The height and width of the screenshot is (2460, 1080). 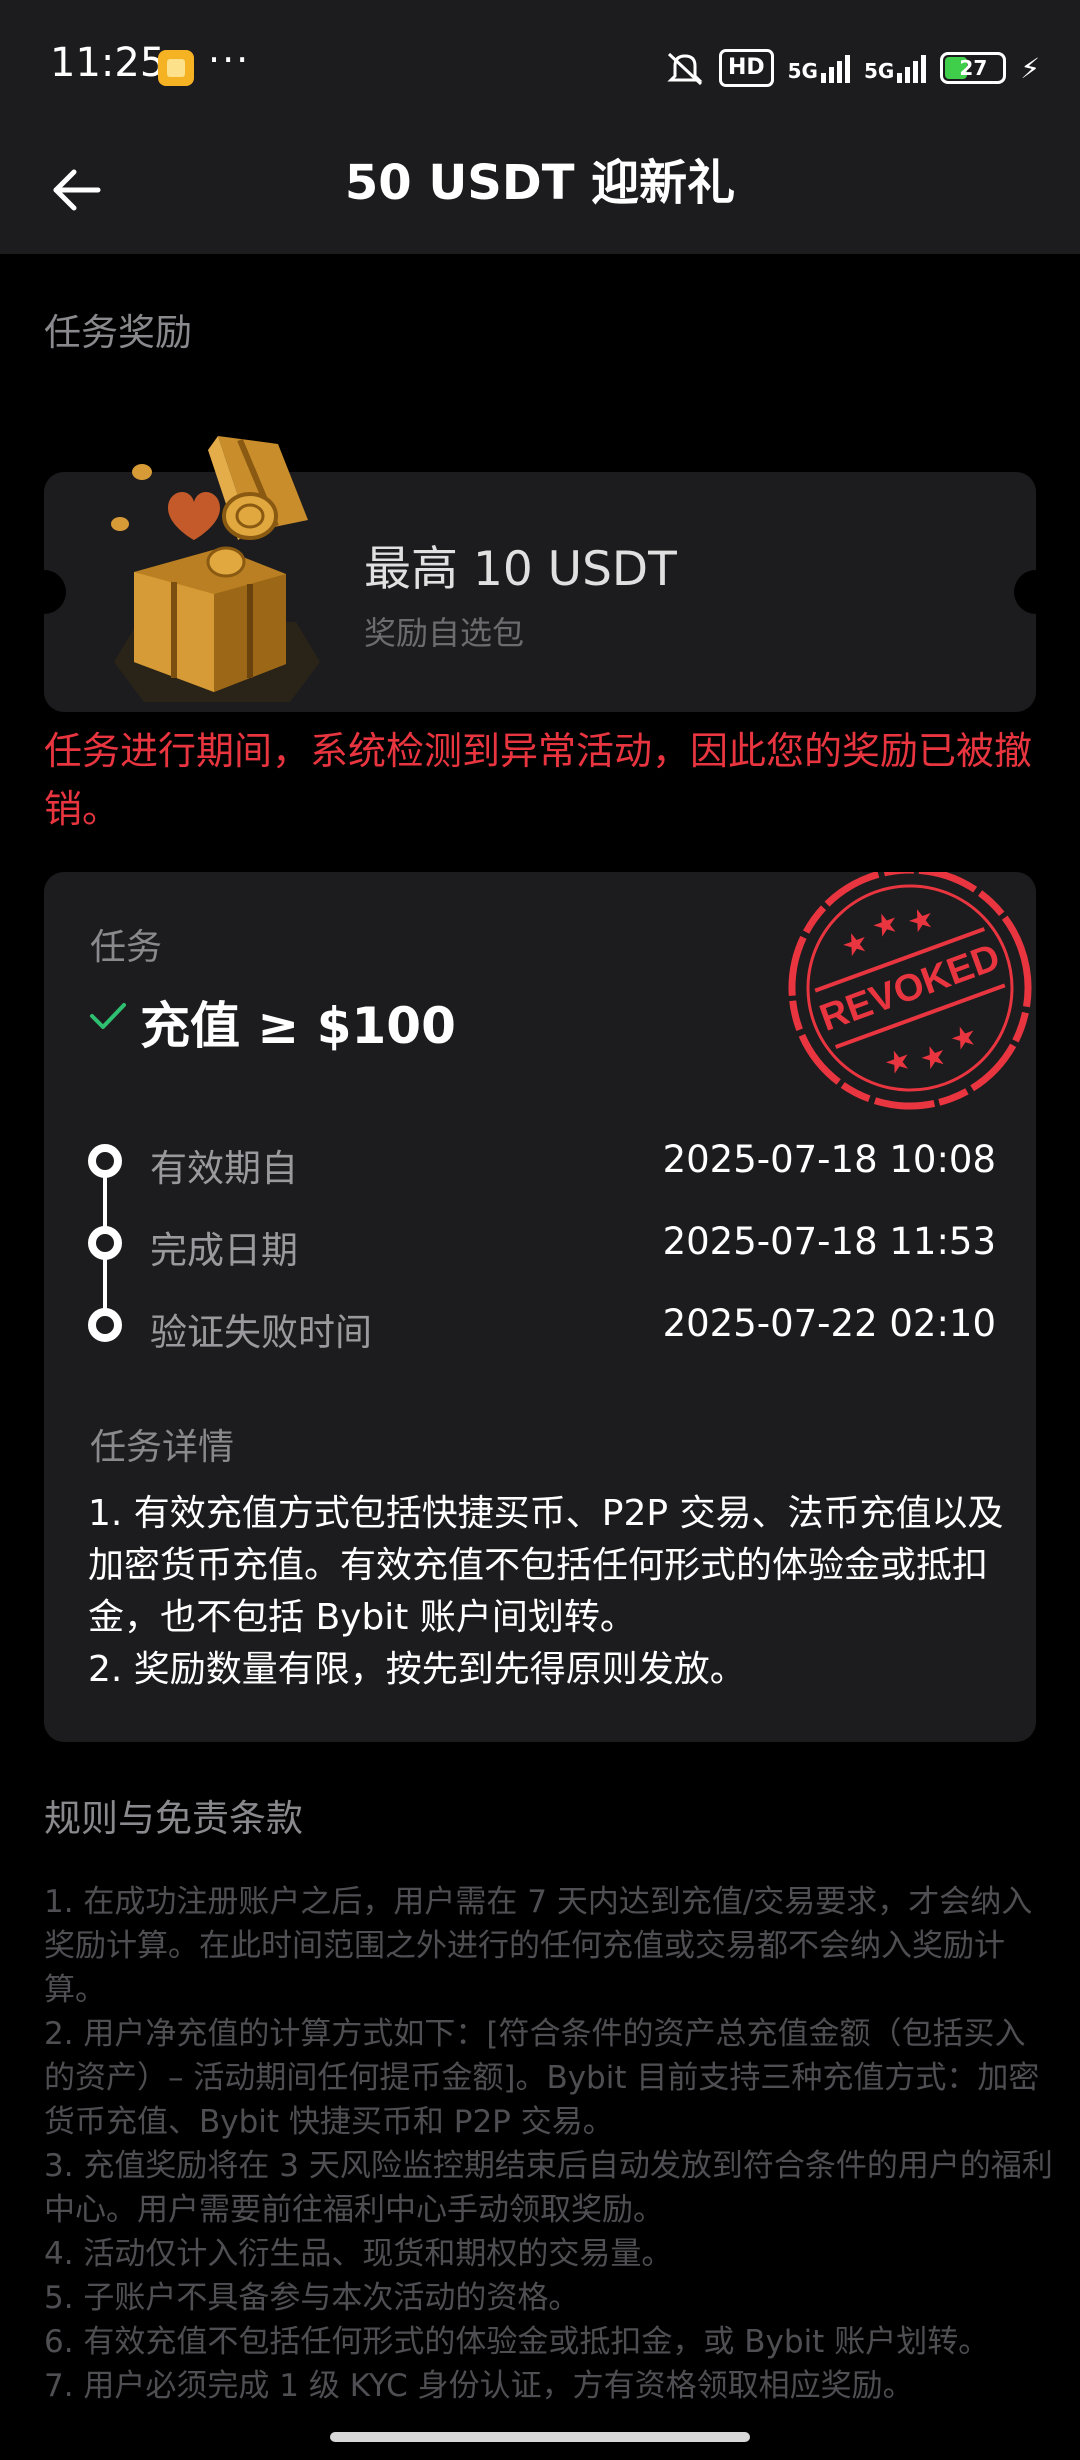 What do you see at coordinates (358, 2254) in the screenshot?
I see `rule-item: 4. 活动仅计入衍生品、现货和期权的交易量。` at bounding box center [358, 2254].